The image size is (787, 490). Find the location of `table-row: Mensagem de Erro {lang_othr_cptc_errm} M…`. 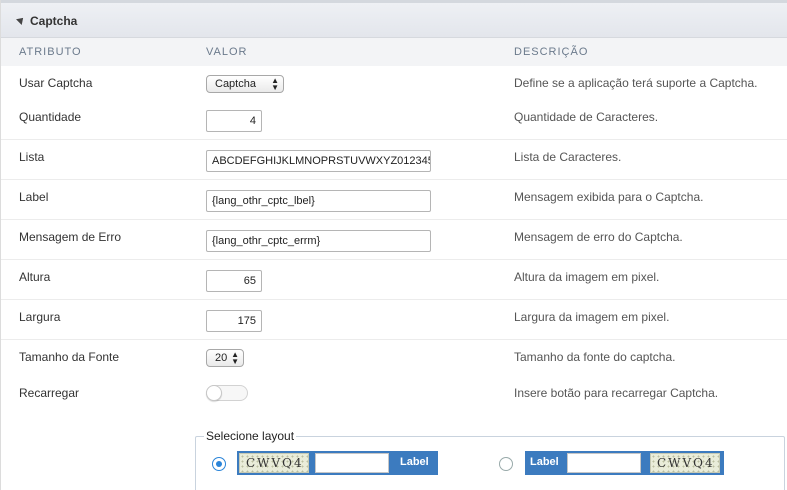

table-row: Mensagem de Erro {lang_othr_cptc_errm} M… is located at coordinates (394, 240).